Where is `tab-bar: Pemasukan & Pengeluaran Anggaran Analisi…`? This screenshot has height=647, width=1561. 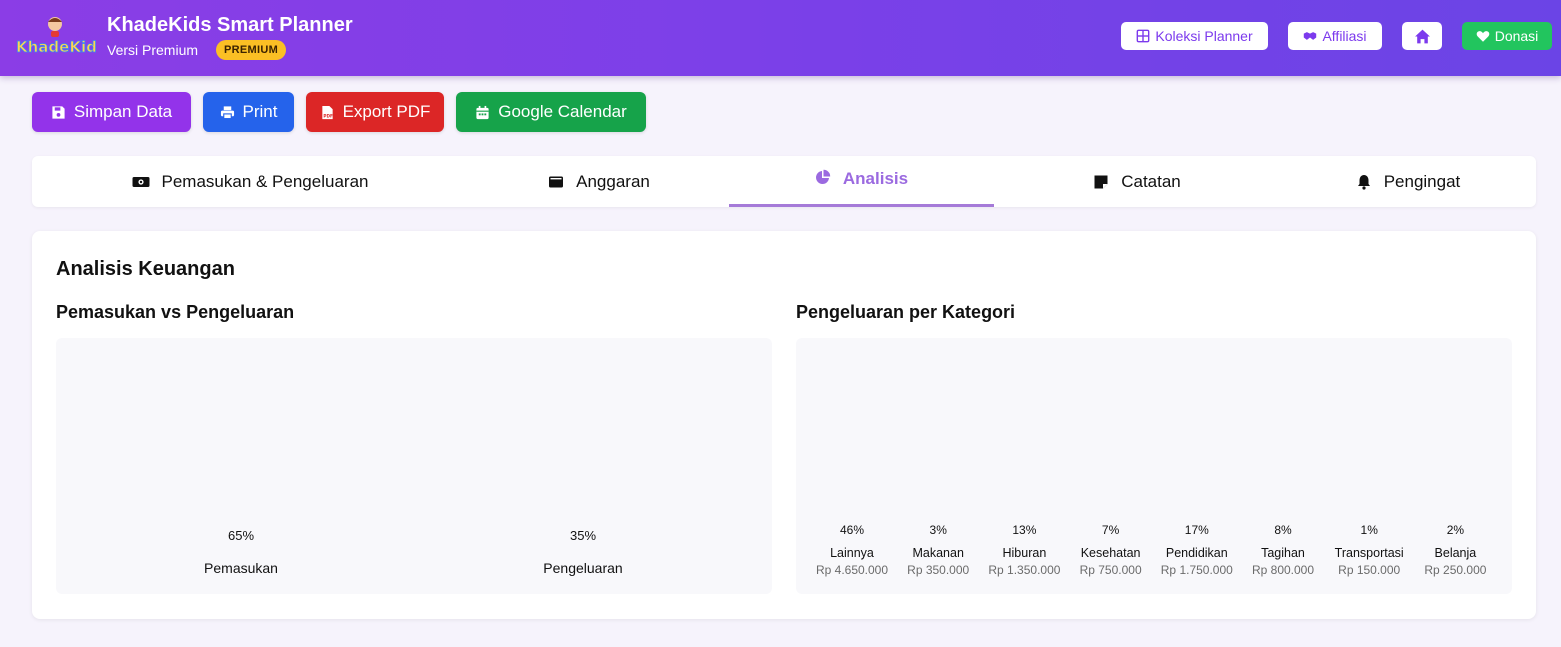 tab-bar: Pemasukan & Pengeluaran Anggaran Analisi… is located at coordinates (784, 181).